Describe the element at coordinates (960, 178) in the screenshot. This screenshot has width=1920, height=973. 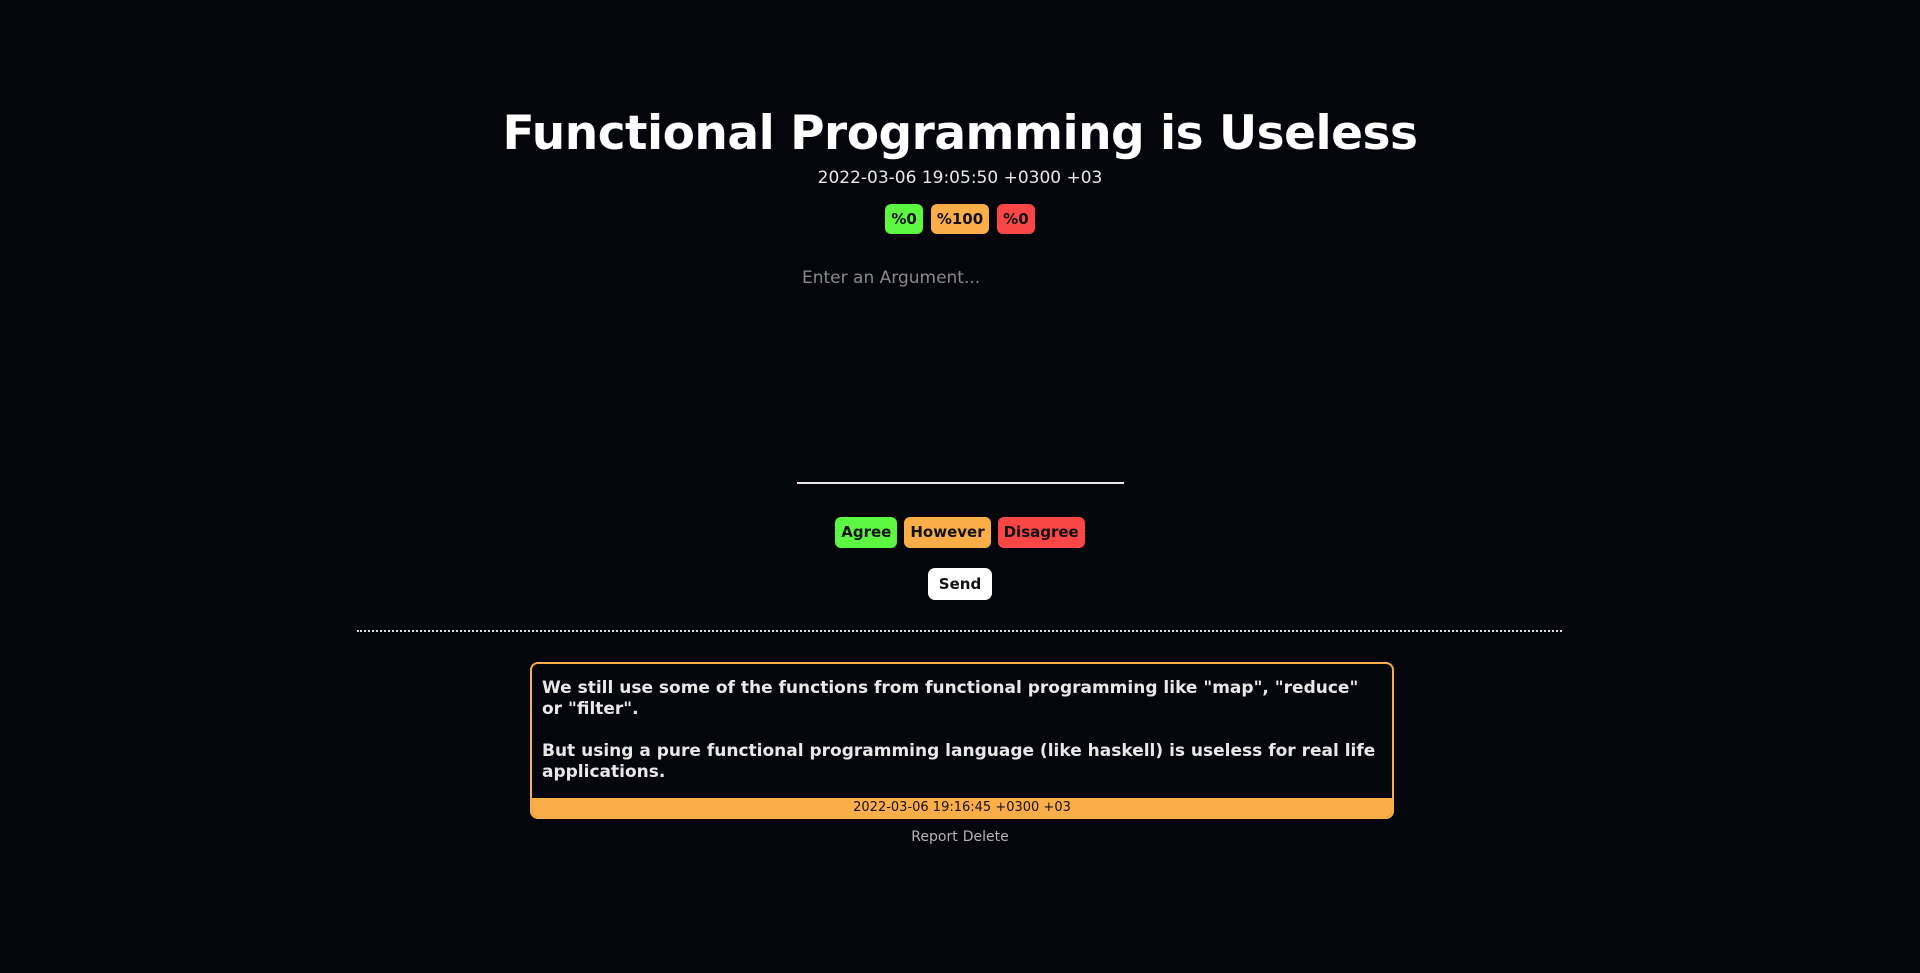
I see `post-date: 2022-03-06 19:05:50 +0300 +03` at that location.